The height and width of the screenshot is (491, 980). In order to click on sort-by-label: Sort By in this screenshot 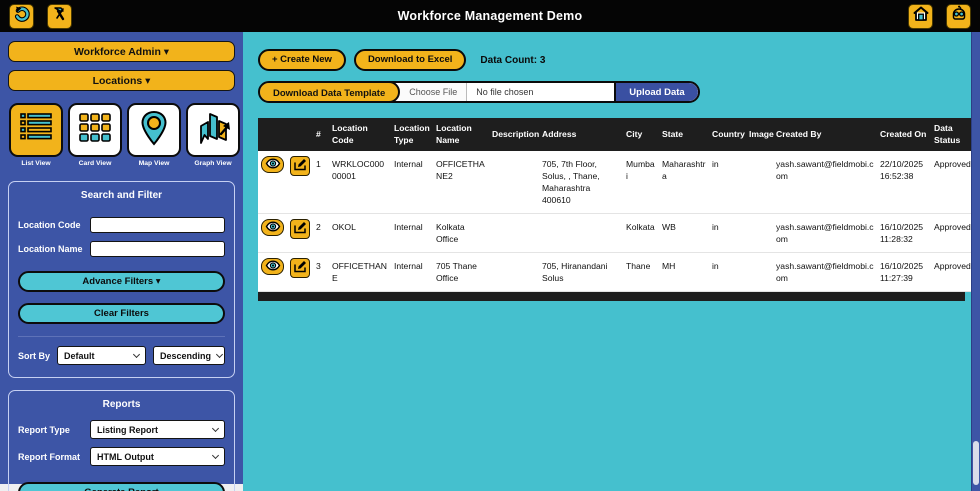, I will do `click(34, 355)`.